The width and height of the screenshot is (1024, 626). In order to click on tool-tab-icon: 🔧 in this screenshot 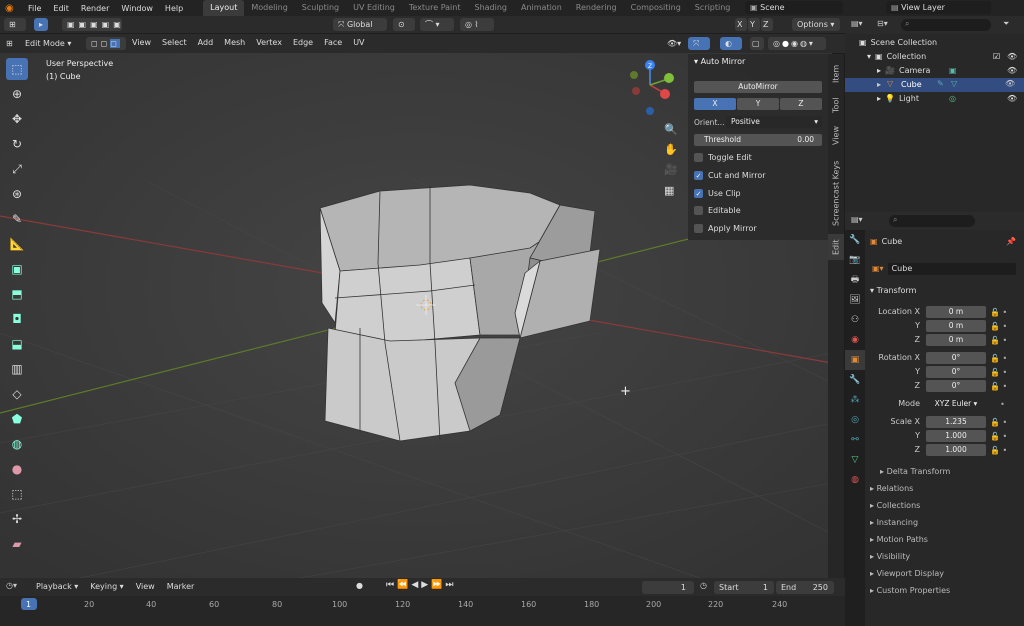, I will do `click(855, 240)`.